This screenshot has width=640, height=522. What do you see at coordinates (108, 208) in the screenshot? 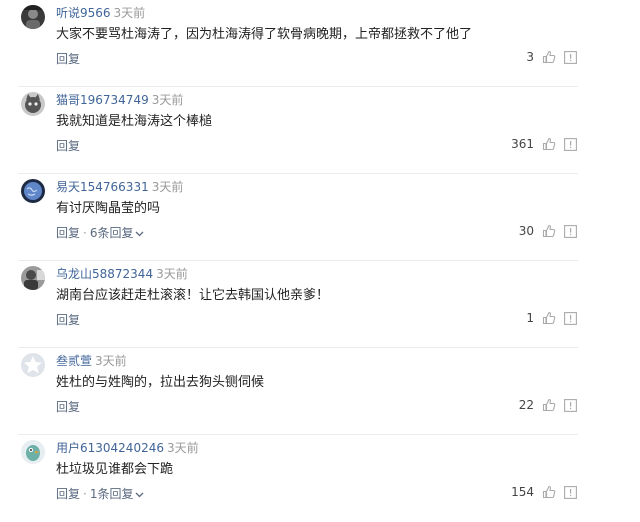
I see `comment-text: 有讨厌陶晶莹的吗` at bounding box center [108, 208].